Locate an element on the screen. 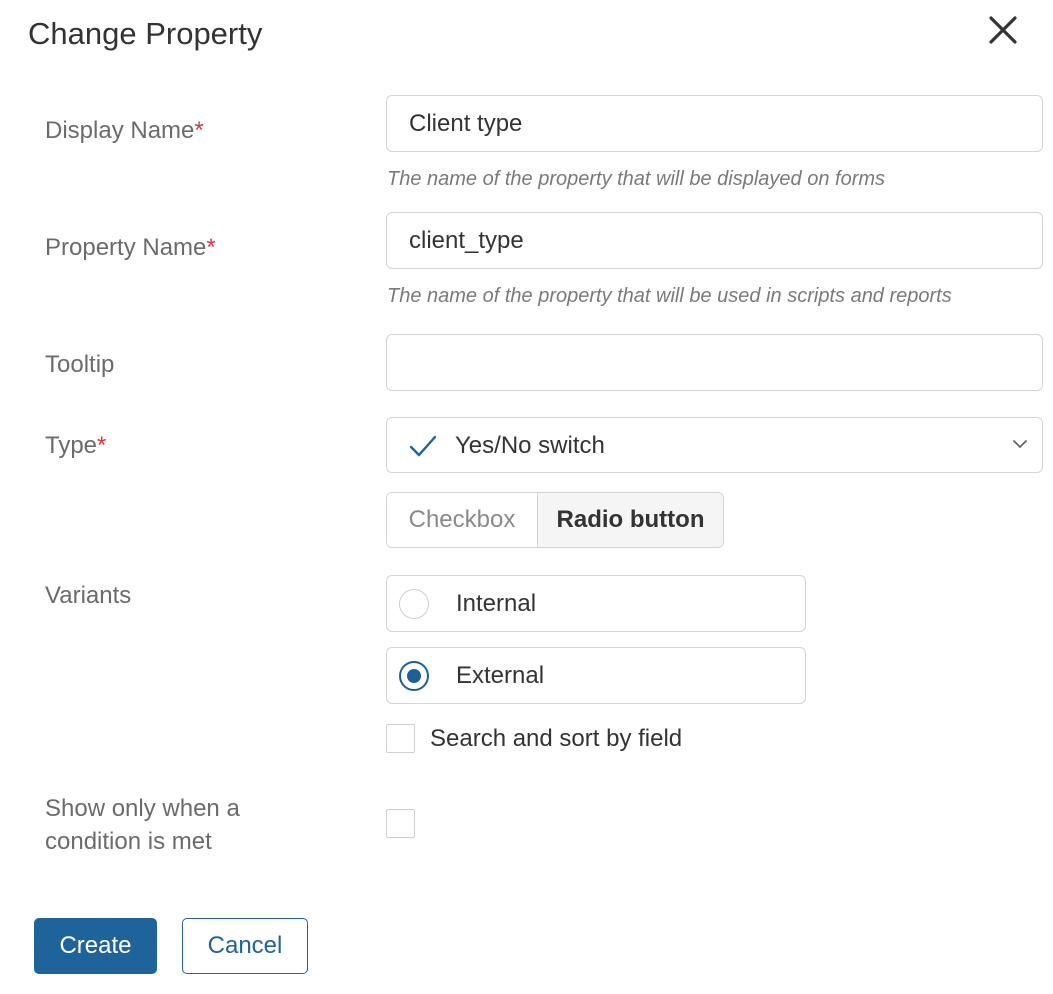  tooltip-input is located at coordinates (714, 362).